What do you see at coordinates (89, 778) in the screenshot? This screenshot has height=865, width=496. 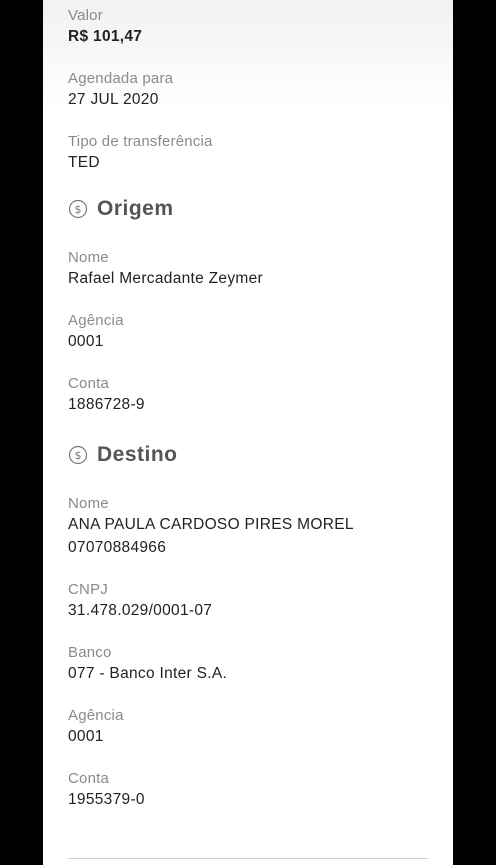 I see `destino-conta-label: Conta` at bounding box center [89, 778].